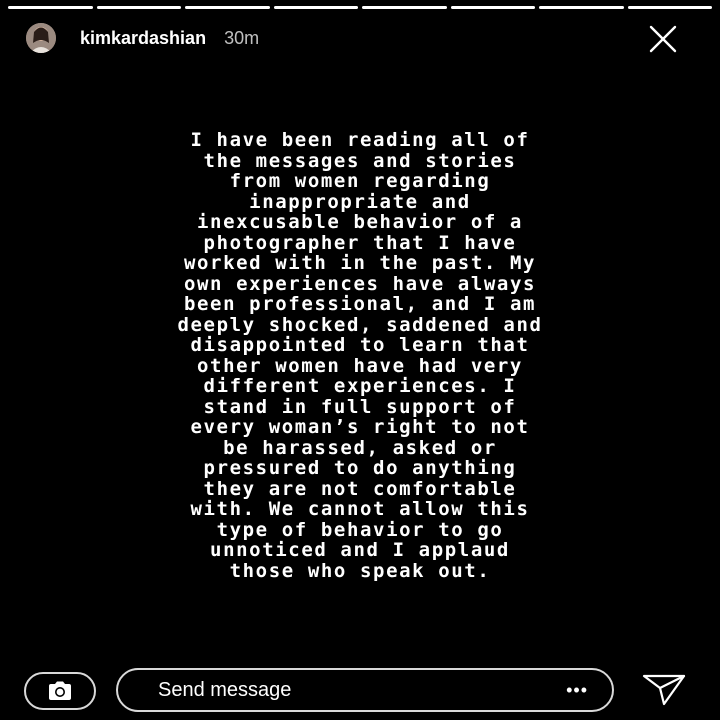 The height and width of the screenshot is (720, 720). I want to click on story-text-line: inappropriate and, so click(360, 201).